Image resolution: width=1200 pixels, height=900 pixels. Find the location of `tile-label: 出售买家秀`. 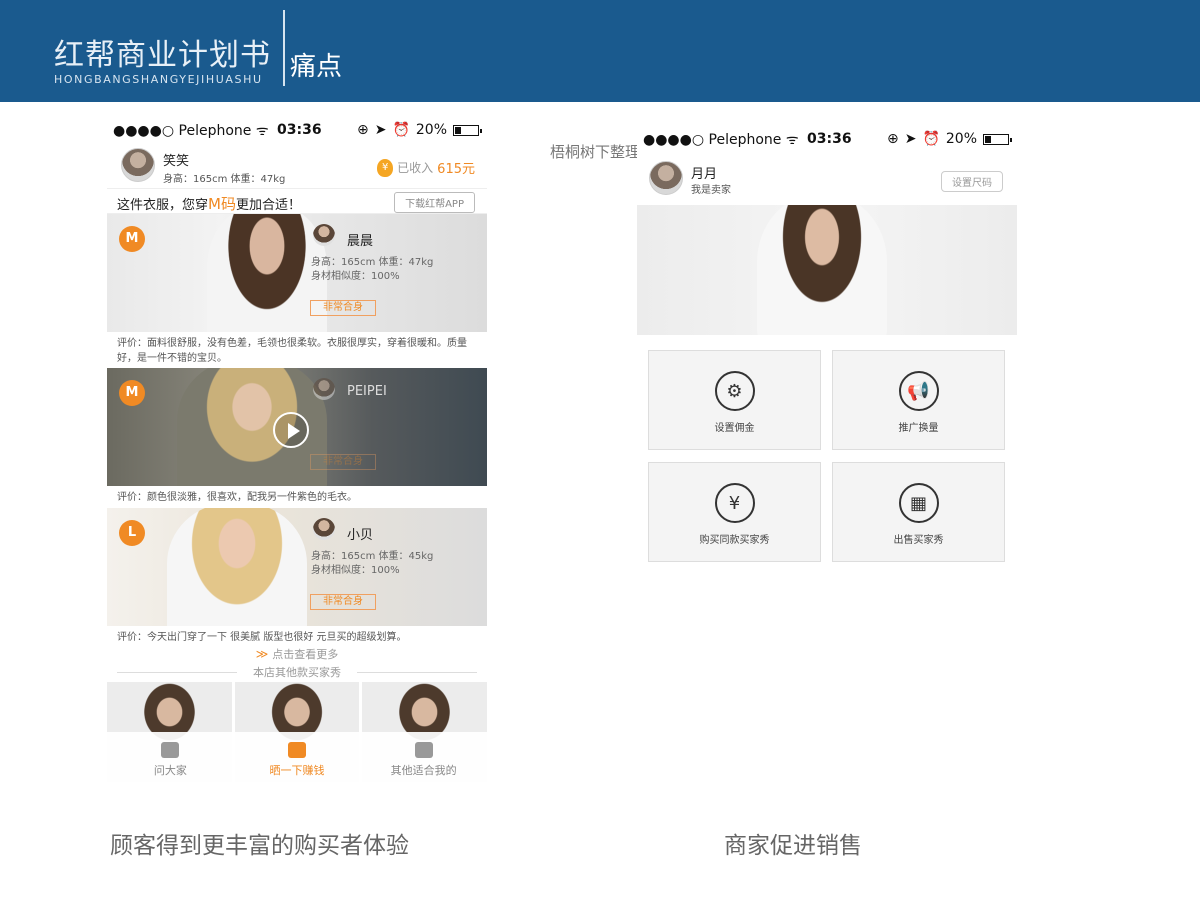

tile-label: 出售买家秀 is located at coordinates (918, 540).